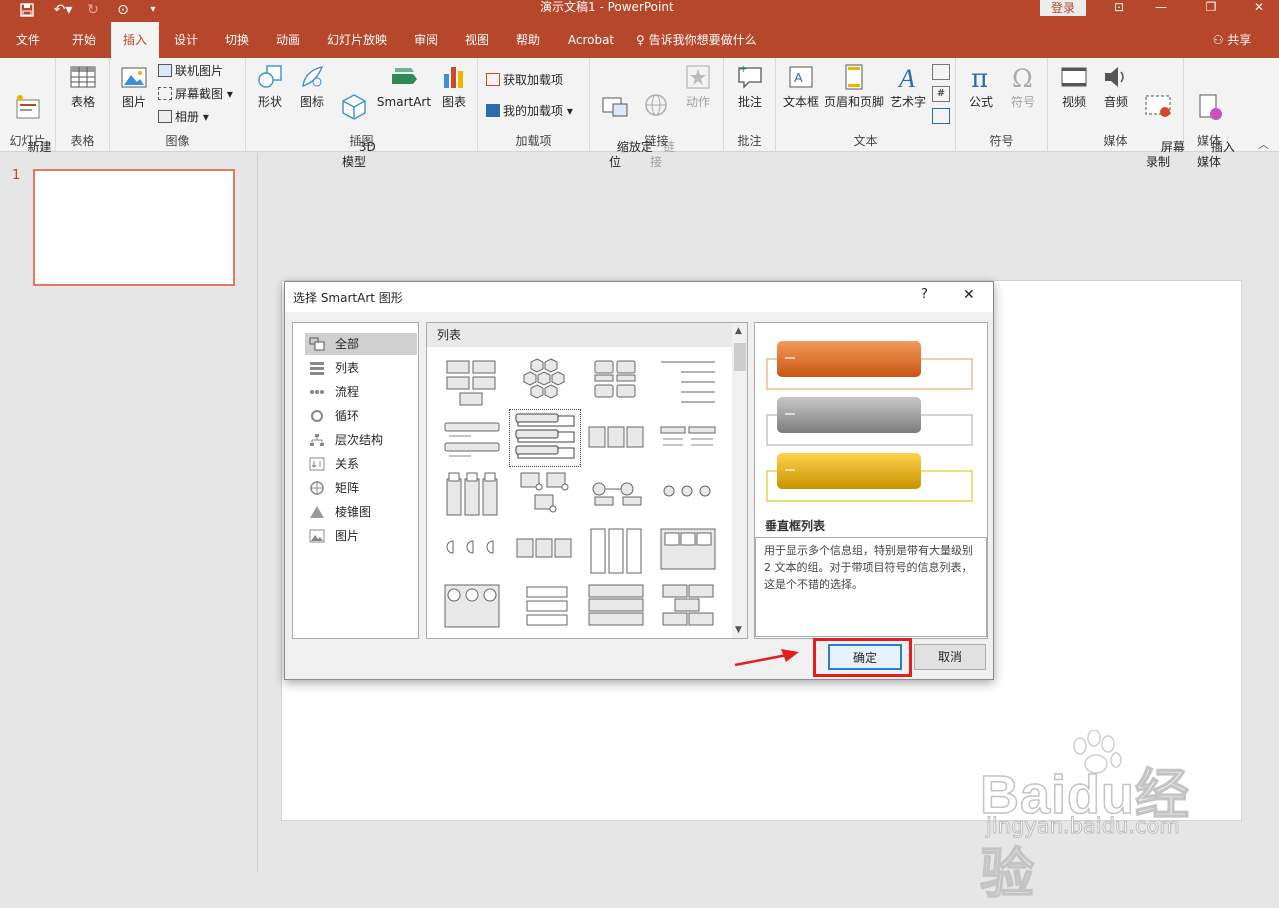  What do you see at coordinates (616, 383) in the screenshot?
I see `layout-grouped-list` at bounding box center [616, 383].